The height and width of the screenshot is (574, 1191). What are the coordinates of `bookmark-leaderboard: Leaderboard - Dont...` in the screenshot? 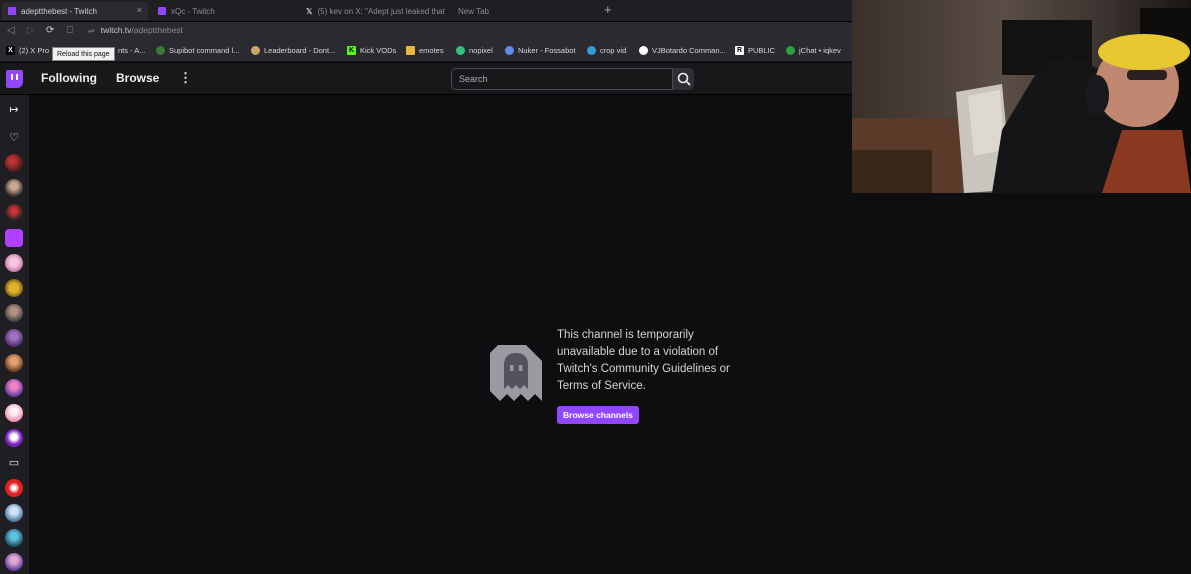 It's located at (293, 50).